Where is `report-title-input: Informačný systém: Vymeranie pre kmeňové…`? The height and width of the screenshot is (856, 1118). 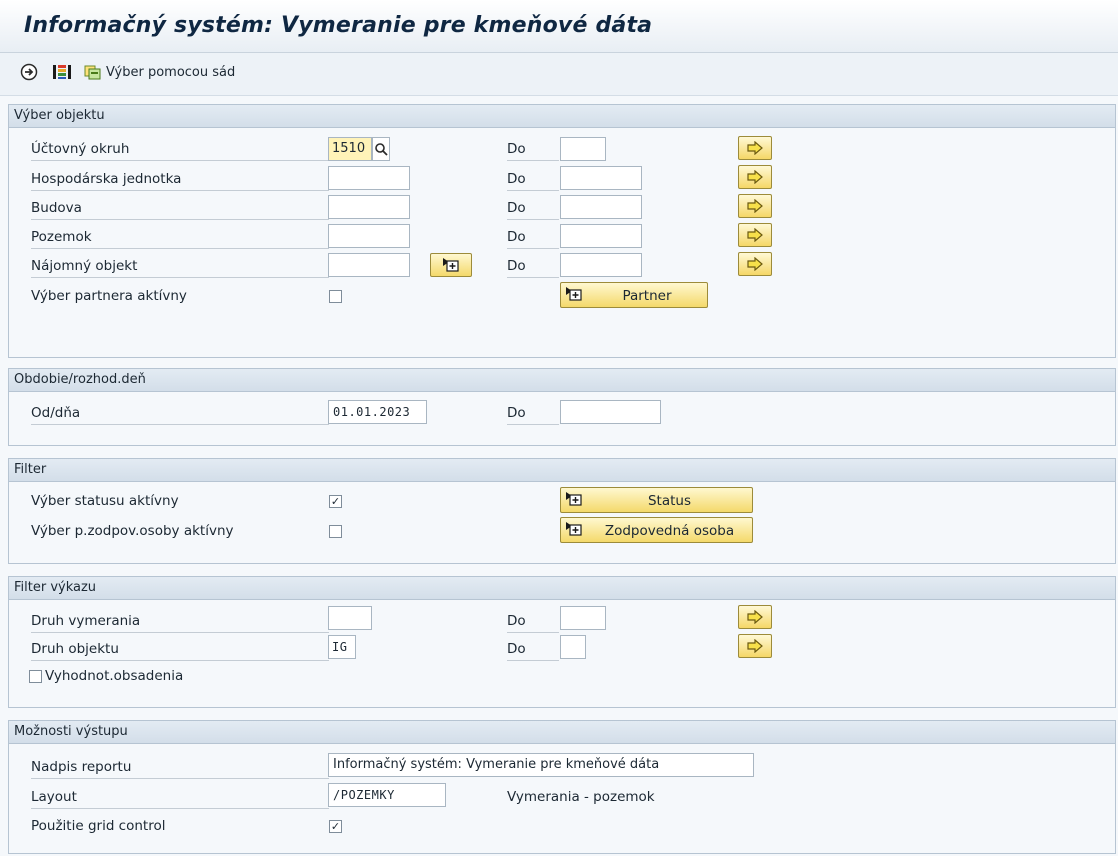 report-title-input: Informačný systém: Vymeranie pre kmeňové… is located at coordinates (541, 765).